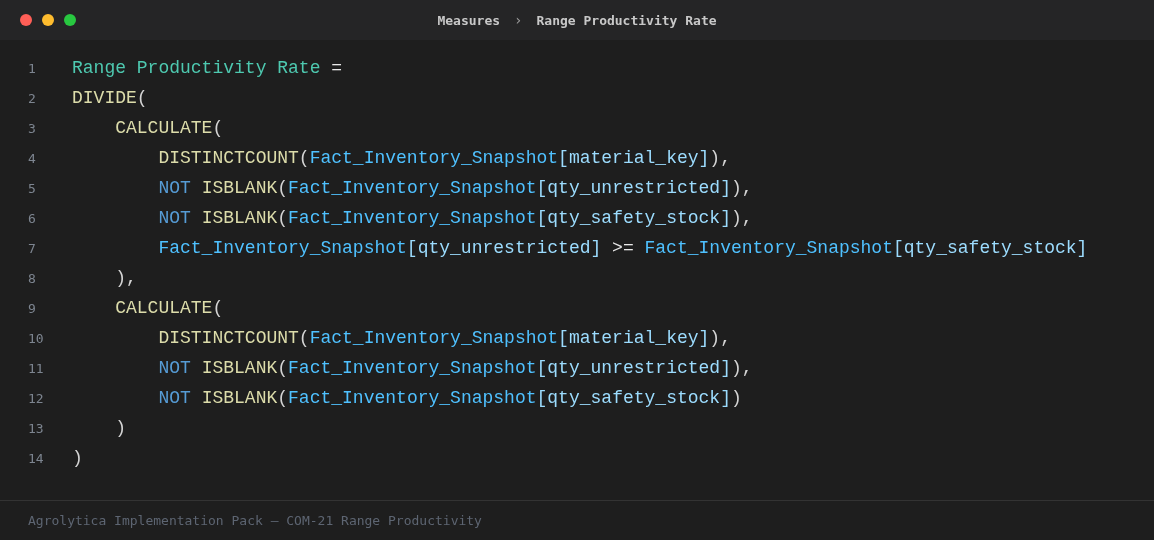 The width and height of the screenshot is (1154, 540). What do you see at coordinates (32, 158) in the screenshot?
I see `line-number: 4` at bounding box center [32, 158].